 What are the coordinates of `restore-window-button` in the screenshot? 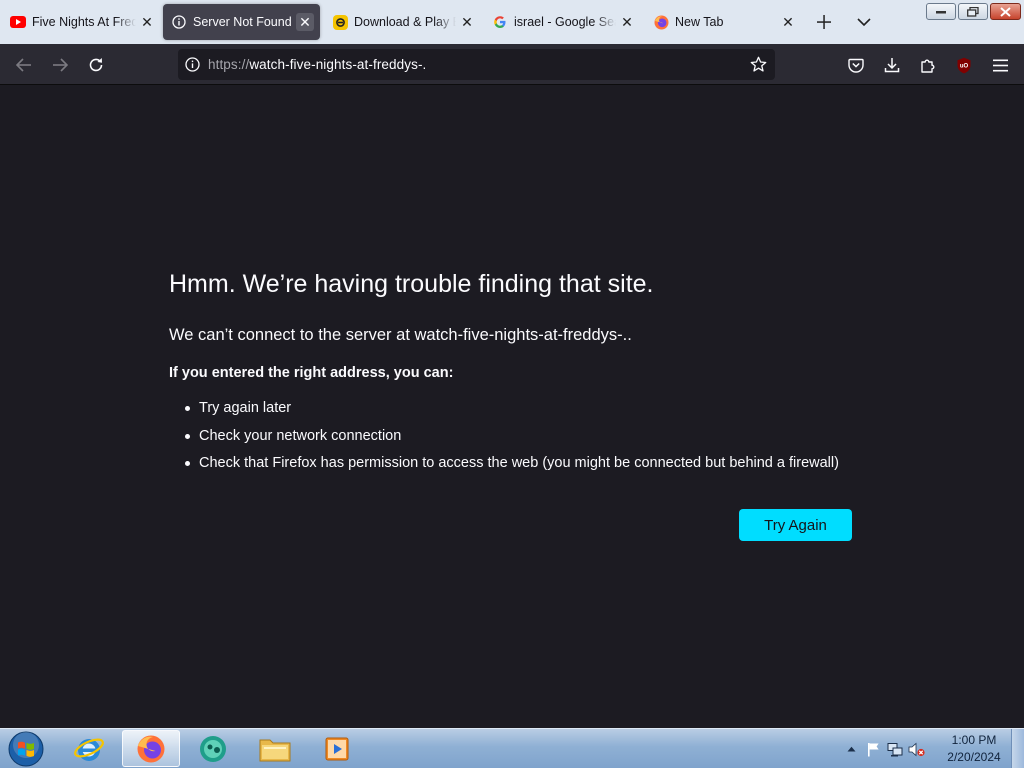 It's located at (973, 11).